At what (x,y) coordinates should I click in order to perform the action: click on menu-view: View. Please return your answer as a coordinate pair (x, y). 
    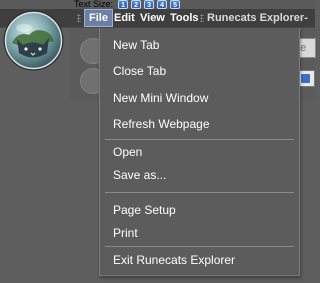
    Looking at the image, I should click on (152, 18).